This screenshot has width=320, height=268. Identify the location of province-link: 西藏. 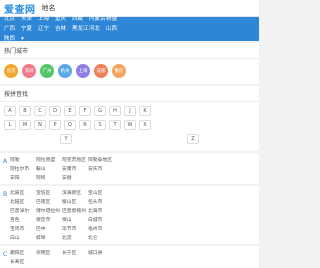
(80, 19).